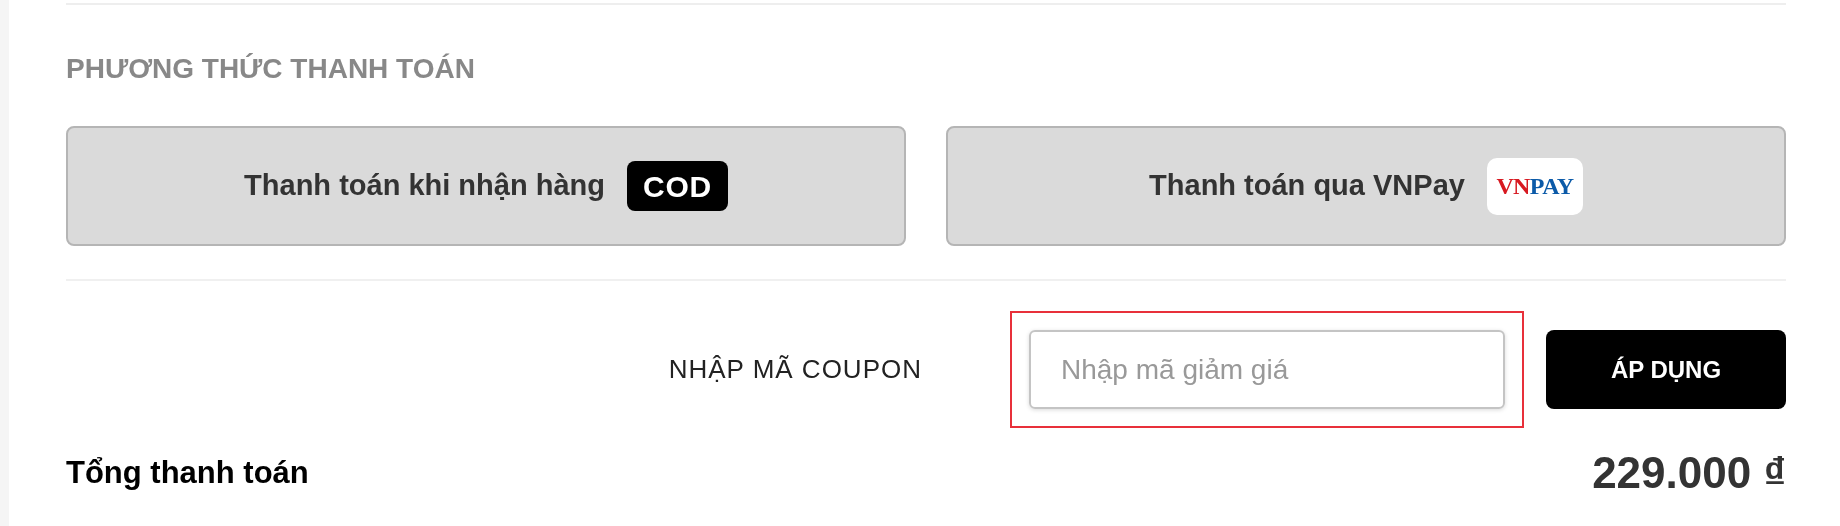  What do you see at coordinates (1534, 186) in the screenshot?
I see `vnpay-logo: VNPAY` at bounding box center [1534, 186].